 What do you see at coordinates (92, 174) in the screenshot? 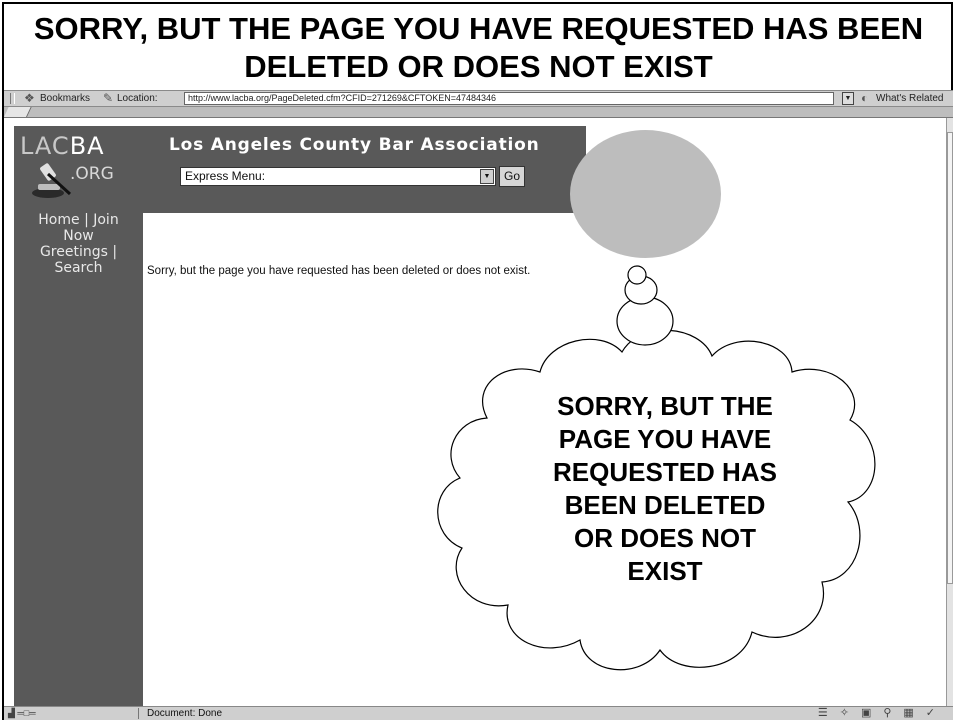
I see `logo-org-text: .ORG` at bounding box center [92, 174].